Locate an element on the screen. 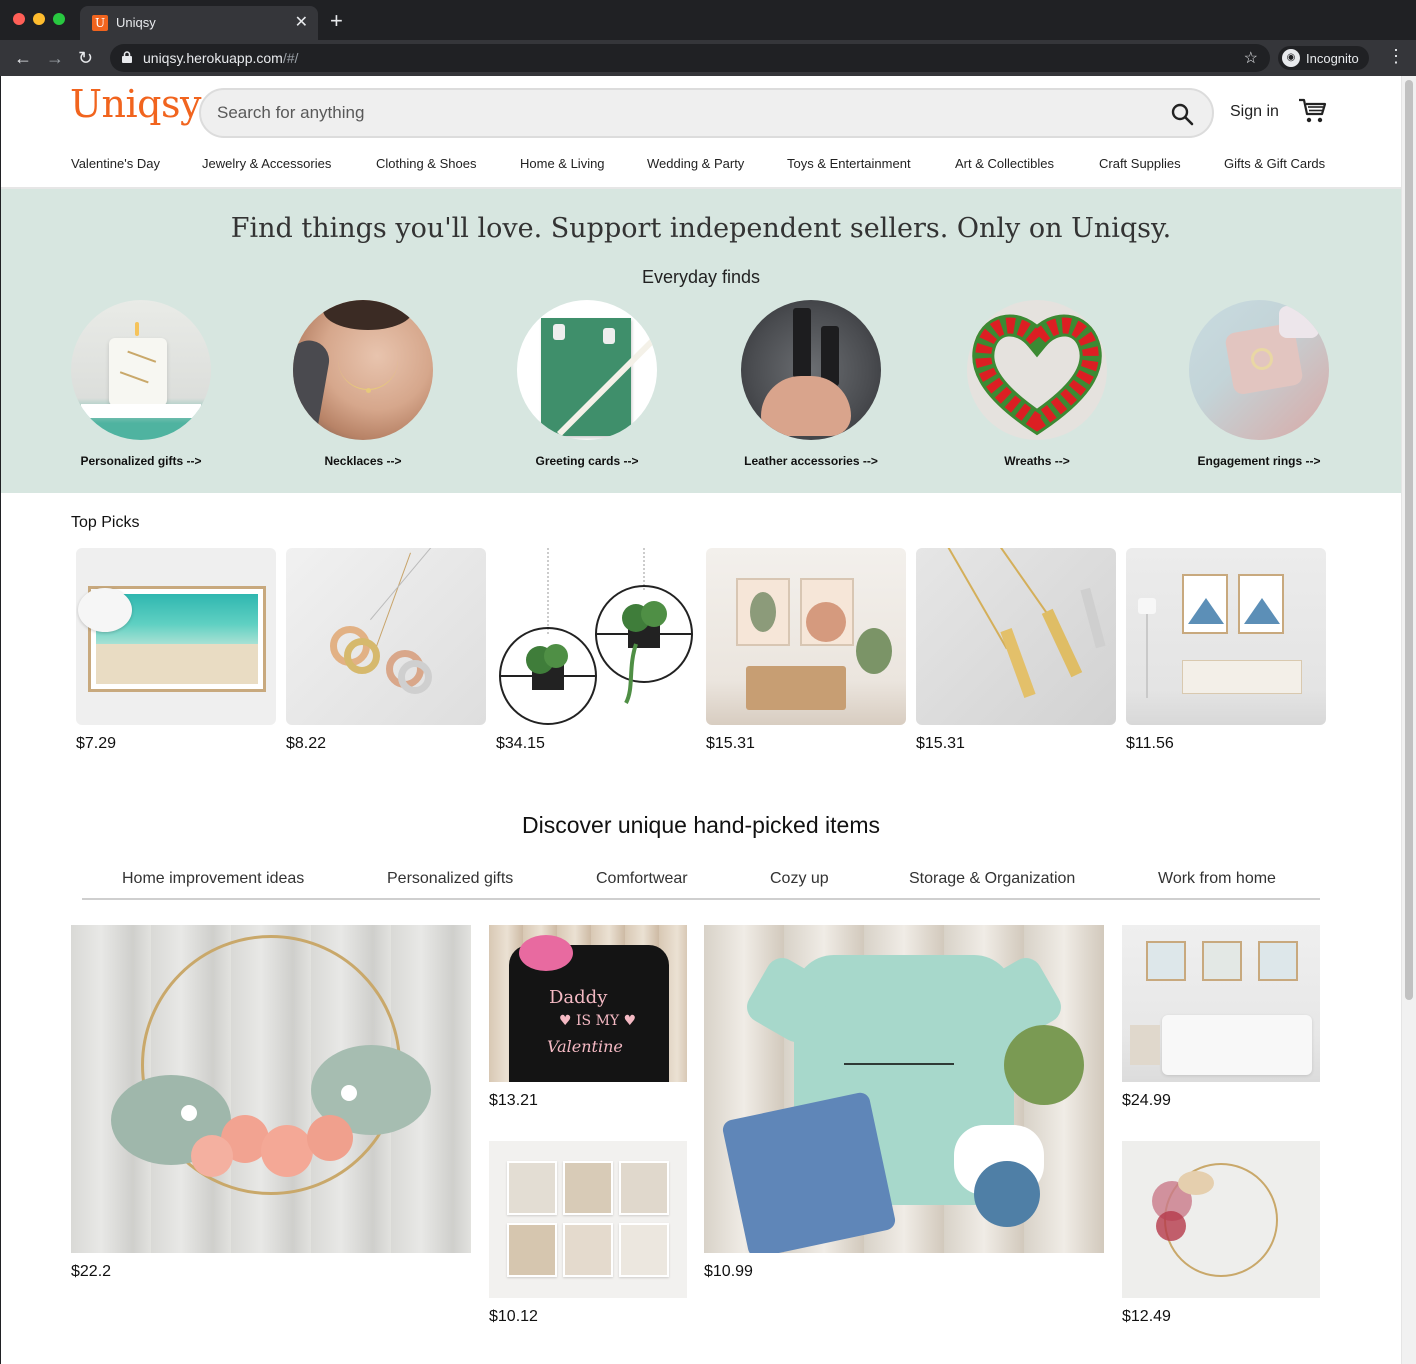  everyday-find-wreaths: Wreaths --> is located at coordinates (1037, 384).